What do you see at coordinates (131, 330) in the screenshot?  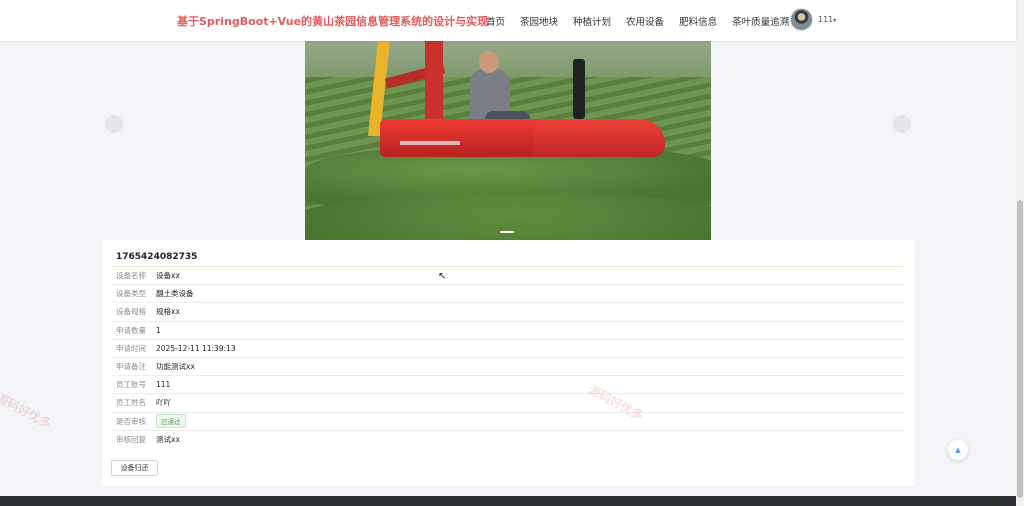 I see `field-label: 申请数量` at bounding box center [131, 330].